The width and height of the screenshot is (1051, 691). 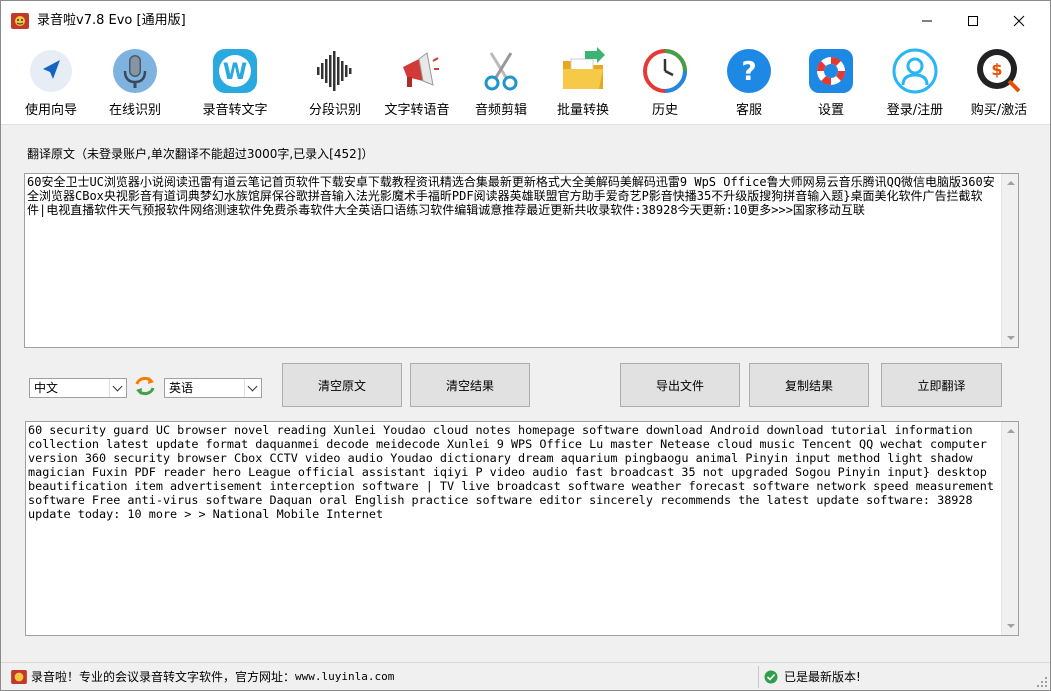 I want to click on megaphone-icon, so click(x=421, y=69).